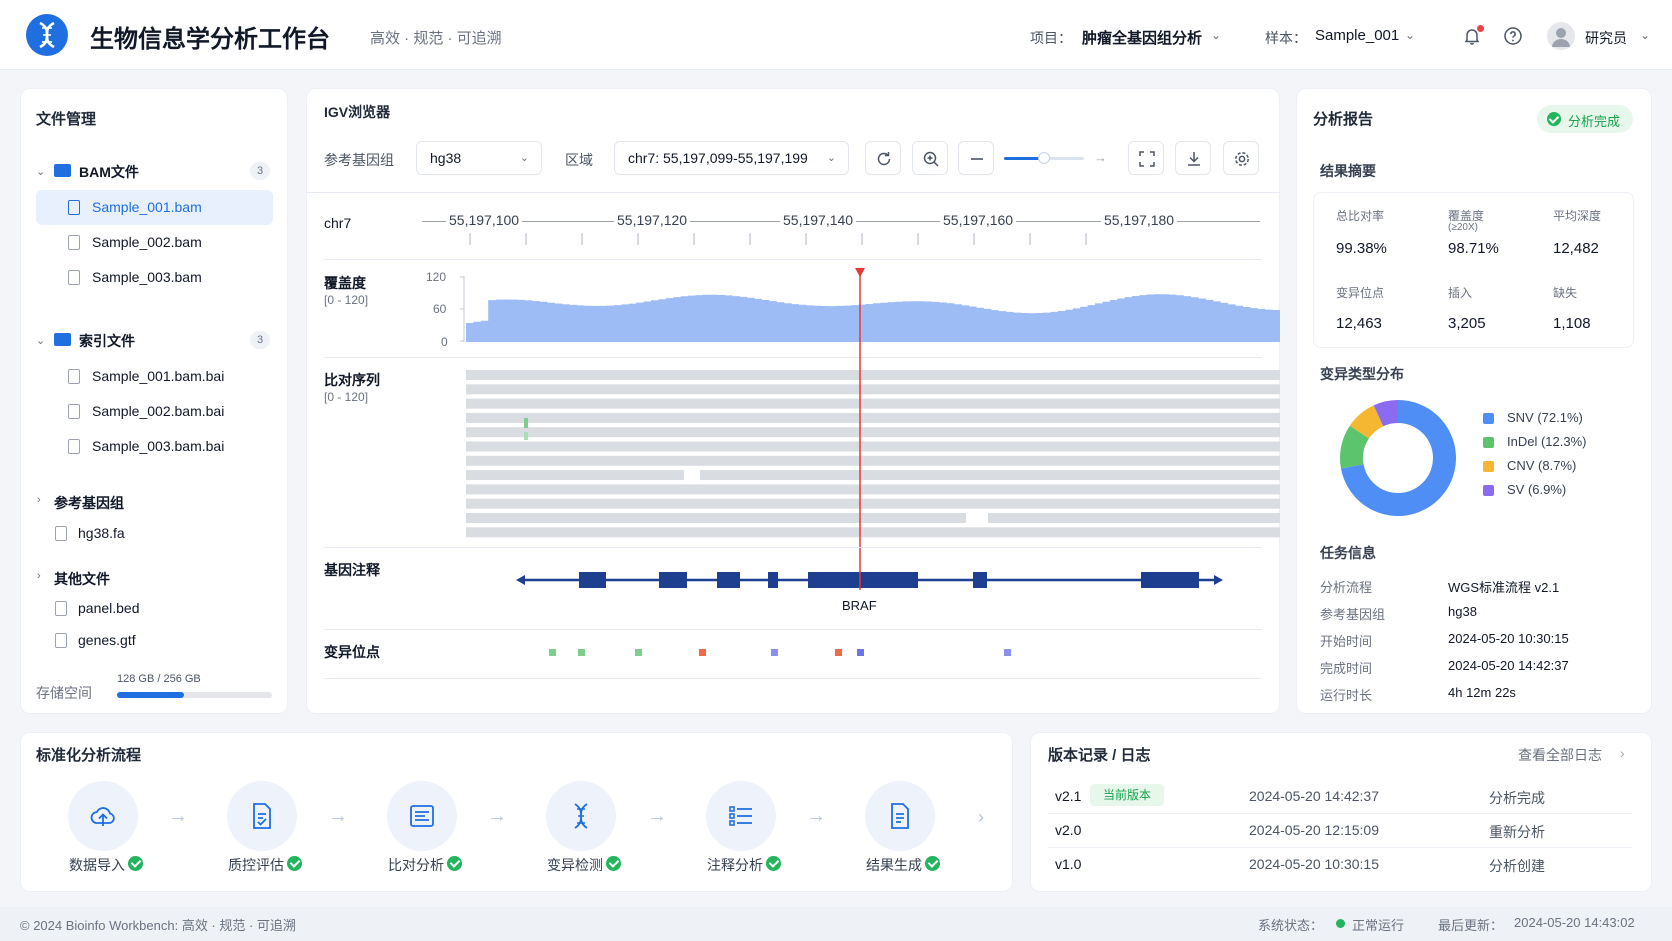 The image size is (1672, 941). What do you see at coordinates (1360, 293) in the screenshot?
I see `metric-label: 变异位点` at bounding box center [1360, 293].